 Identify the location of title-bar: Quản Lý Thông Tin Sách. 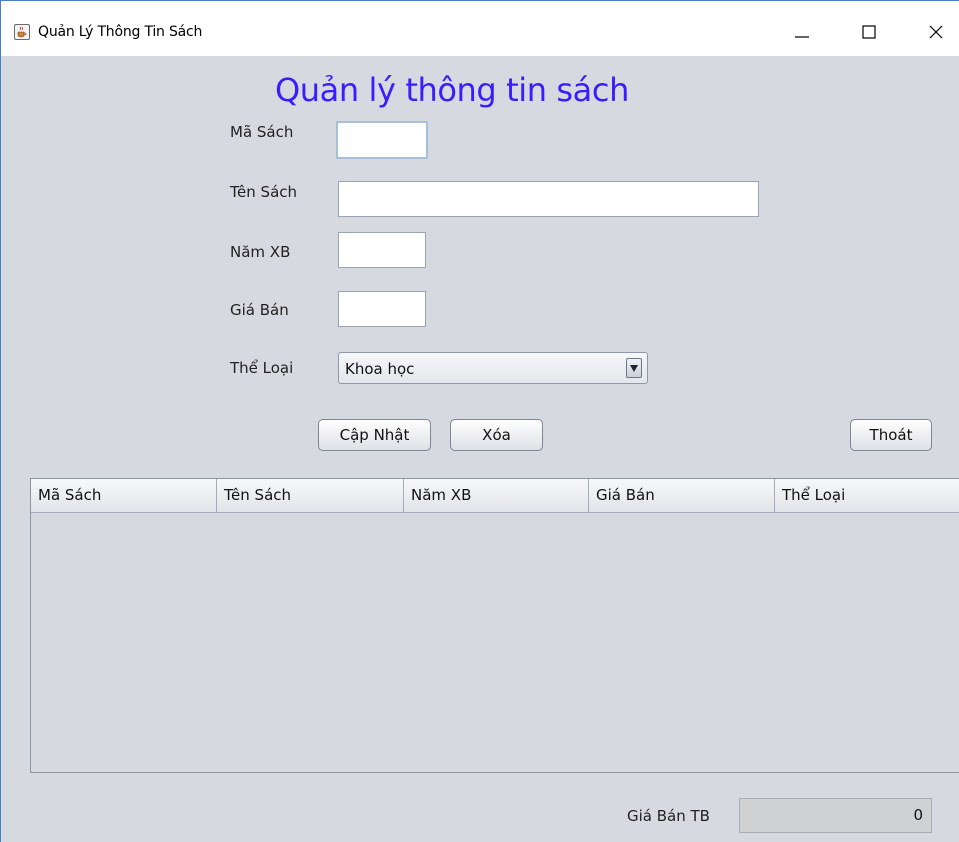
(480, 28).